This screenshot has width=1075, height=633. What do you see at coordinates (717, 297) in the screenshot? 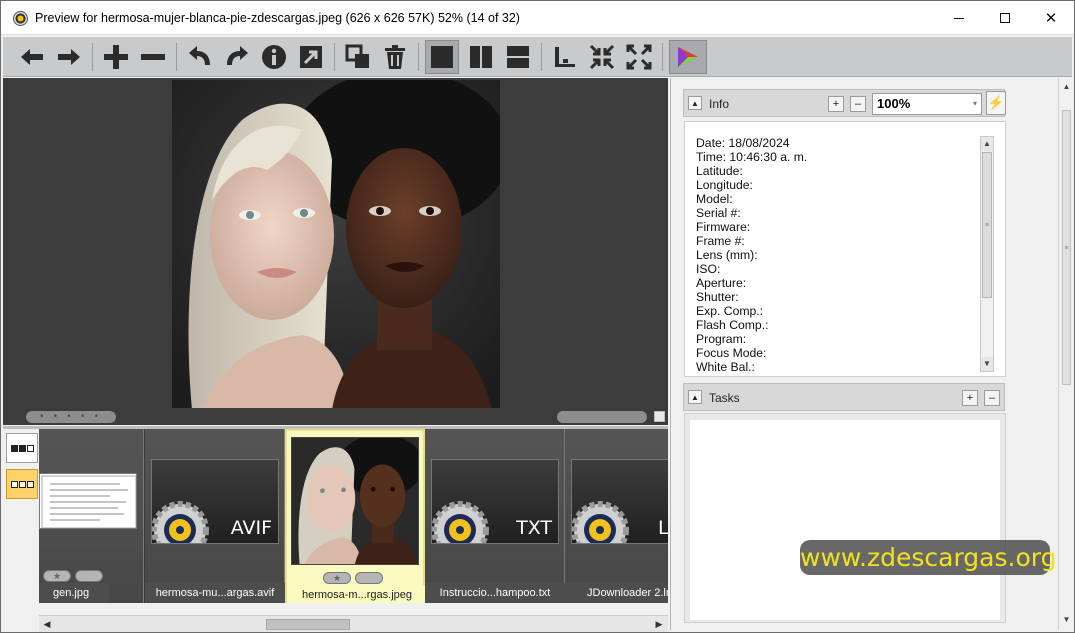
I see `exif-row: Shutter:` at bounding box center [717, 297].